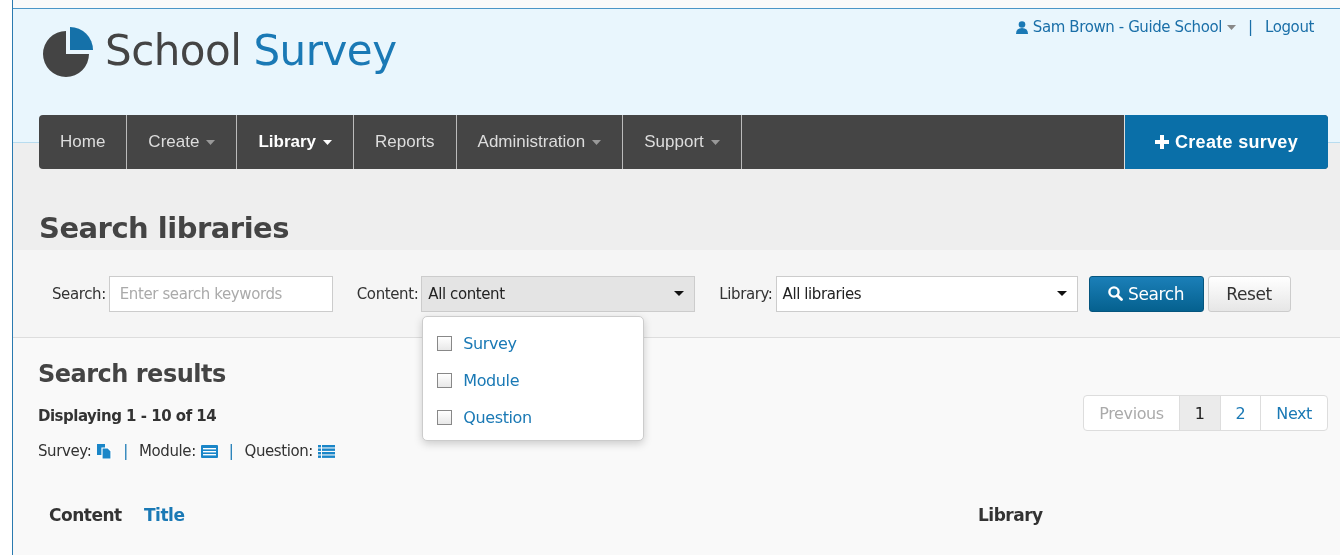 The width and height of the screenshot is (1340, 555). What do you see at coordinates (533, 417) in the screenshot?
I see `content-option: Question` at bounding box center [533, 417].